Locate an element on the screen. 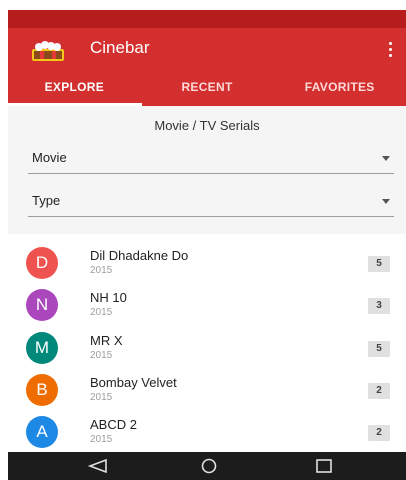  category-dropdown-value: Movie is located at coordinates (49, 157).